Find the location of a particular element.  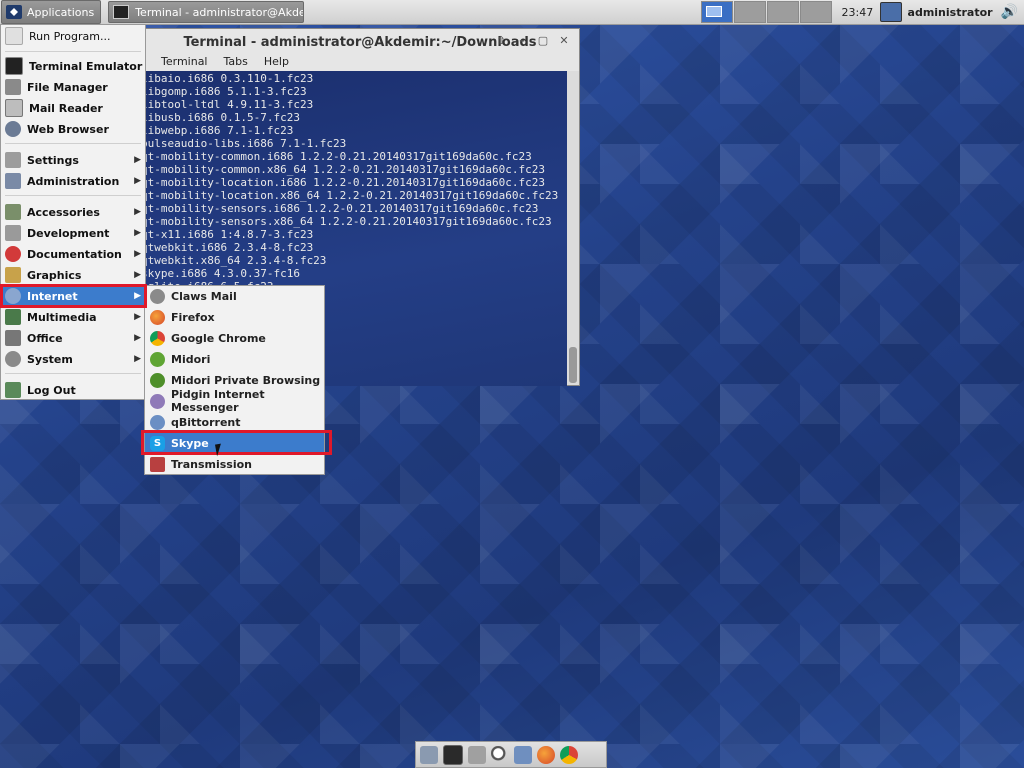

office-icon is located at coordinates (13, 338).